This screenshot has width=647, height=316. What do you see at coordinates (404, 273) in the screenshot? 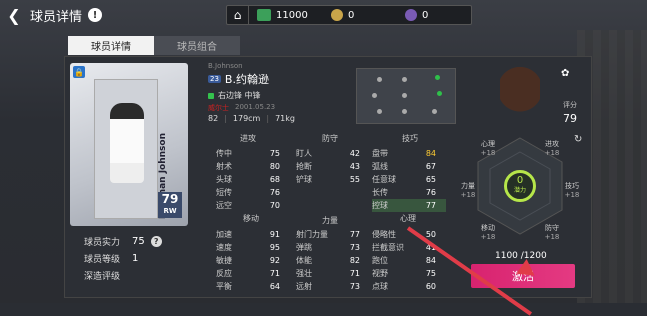
I see `stat-row: 视野 75` at bounding box center [404, 273].